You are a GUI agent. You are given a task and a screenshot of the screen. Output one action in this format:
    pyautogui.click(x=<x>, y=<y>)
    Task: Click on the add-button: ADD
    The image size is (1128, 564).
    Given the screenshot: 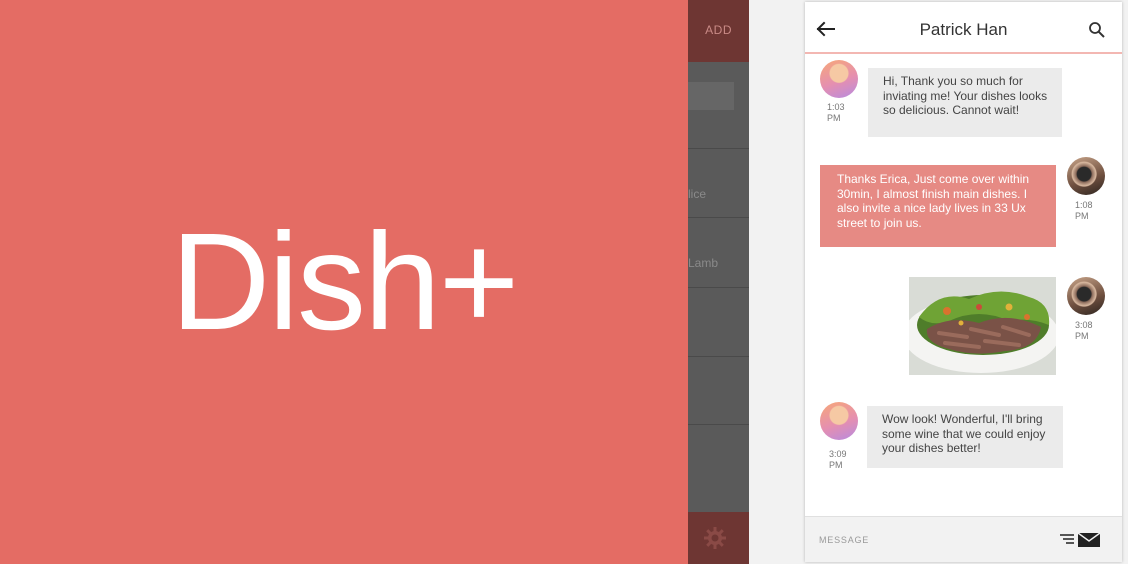 What is the action you would take?
    pyautogui.click(x=718, y=30)
    